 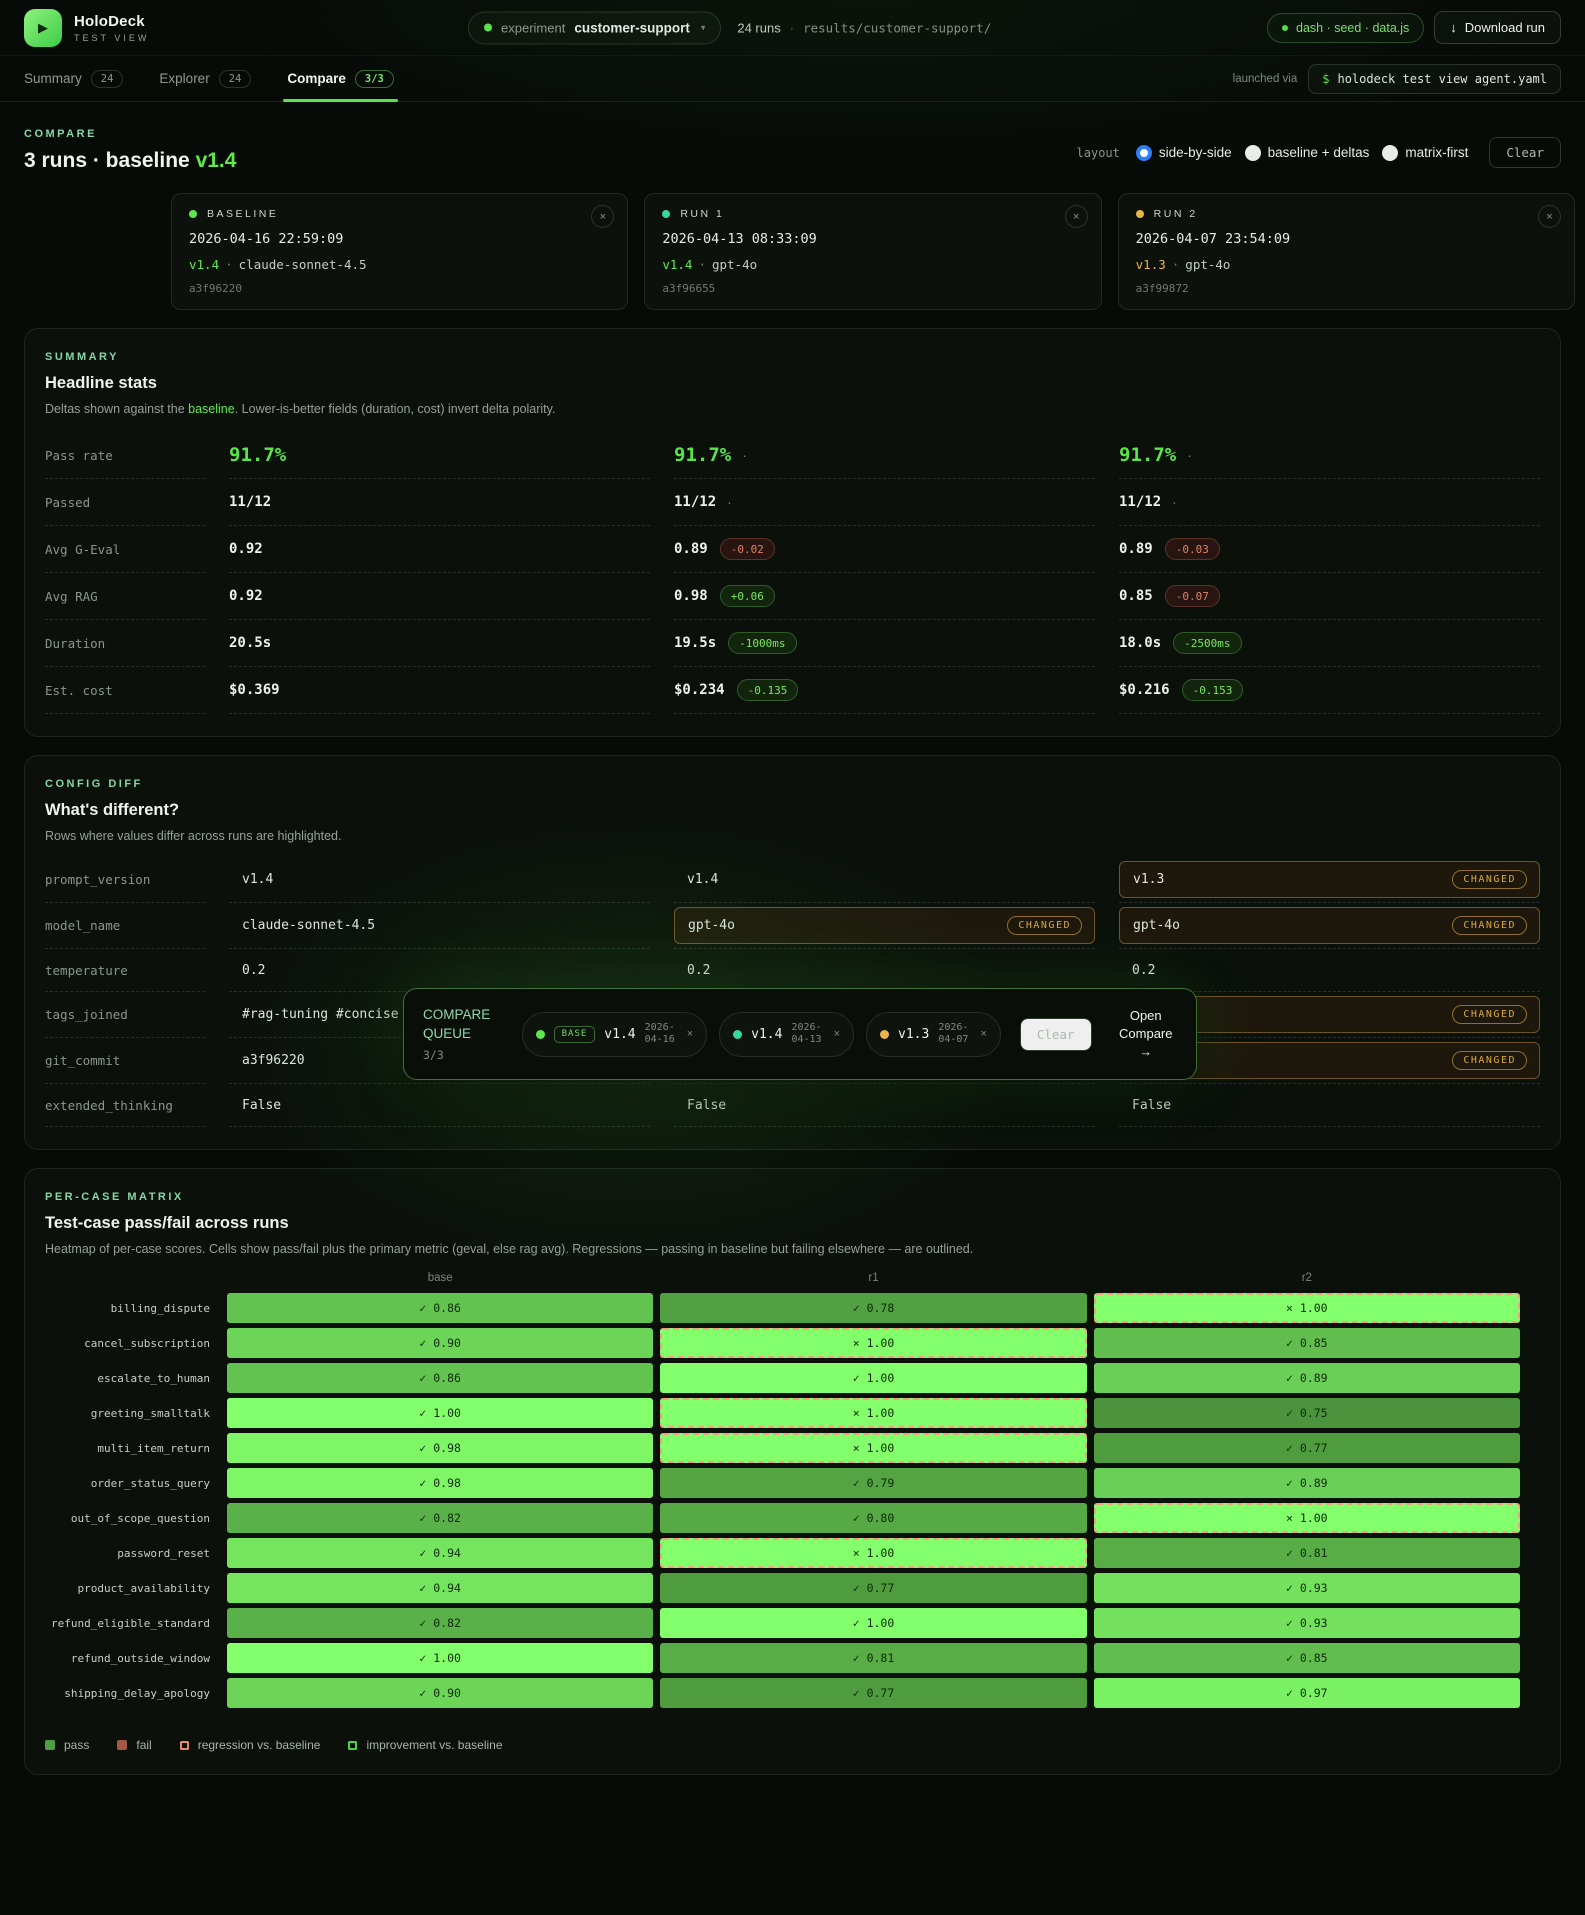 What do you see at coordinates (792, 455) in the screenshot?
I see `stat-row: Pass rate 91.7% 91.7% · 91.7% ·` at bounding box center [792, 455].